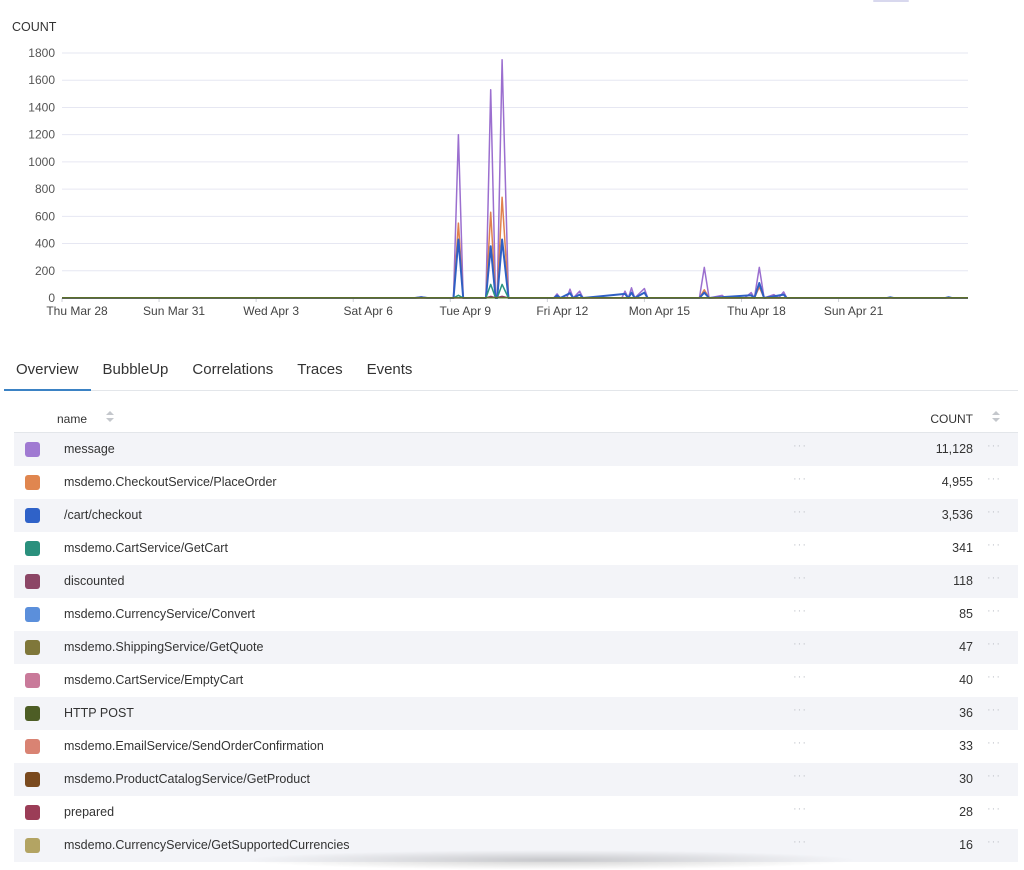 The height and width of the screenshot is (870, 1024). I want to click on row-count: 11,128, so click(954, 449).